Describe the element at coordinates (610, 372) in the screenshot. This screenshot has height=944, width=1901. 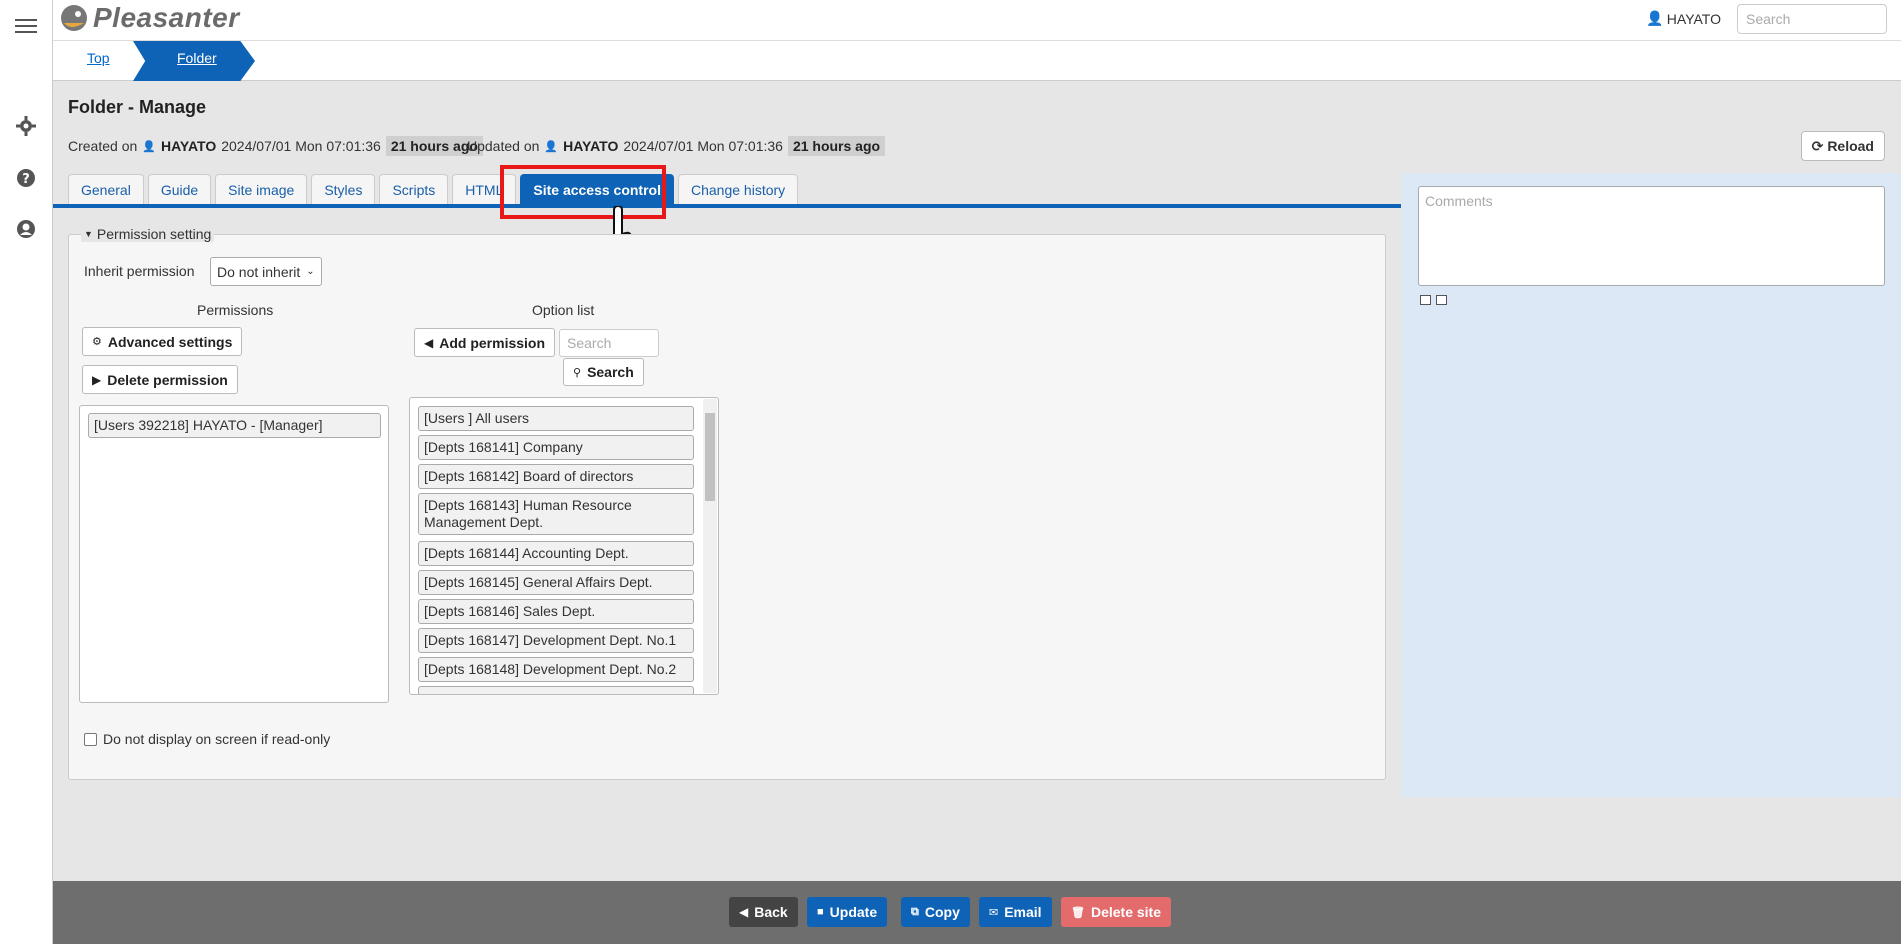
I see `search-button-label: Search` at that location.